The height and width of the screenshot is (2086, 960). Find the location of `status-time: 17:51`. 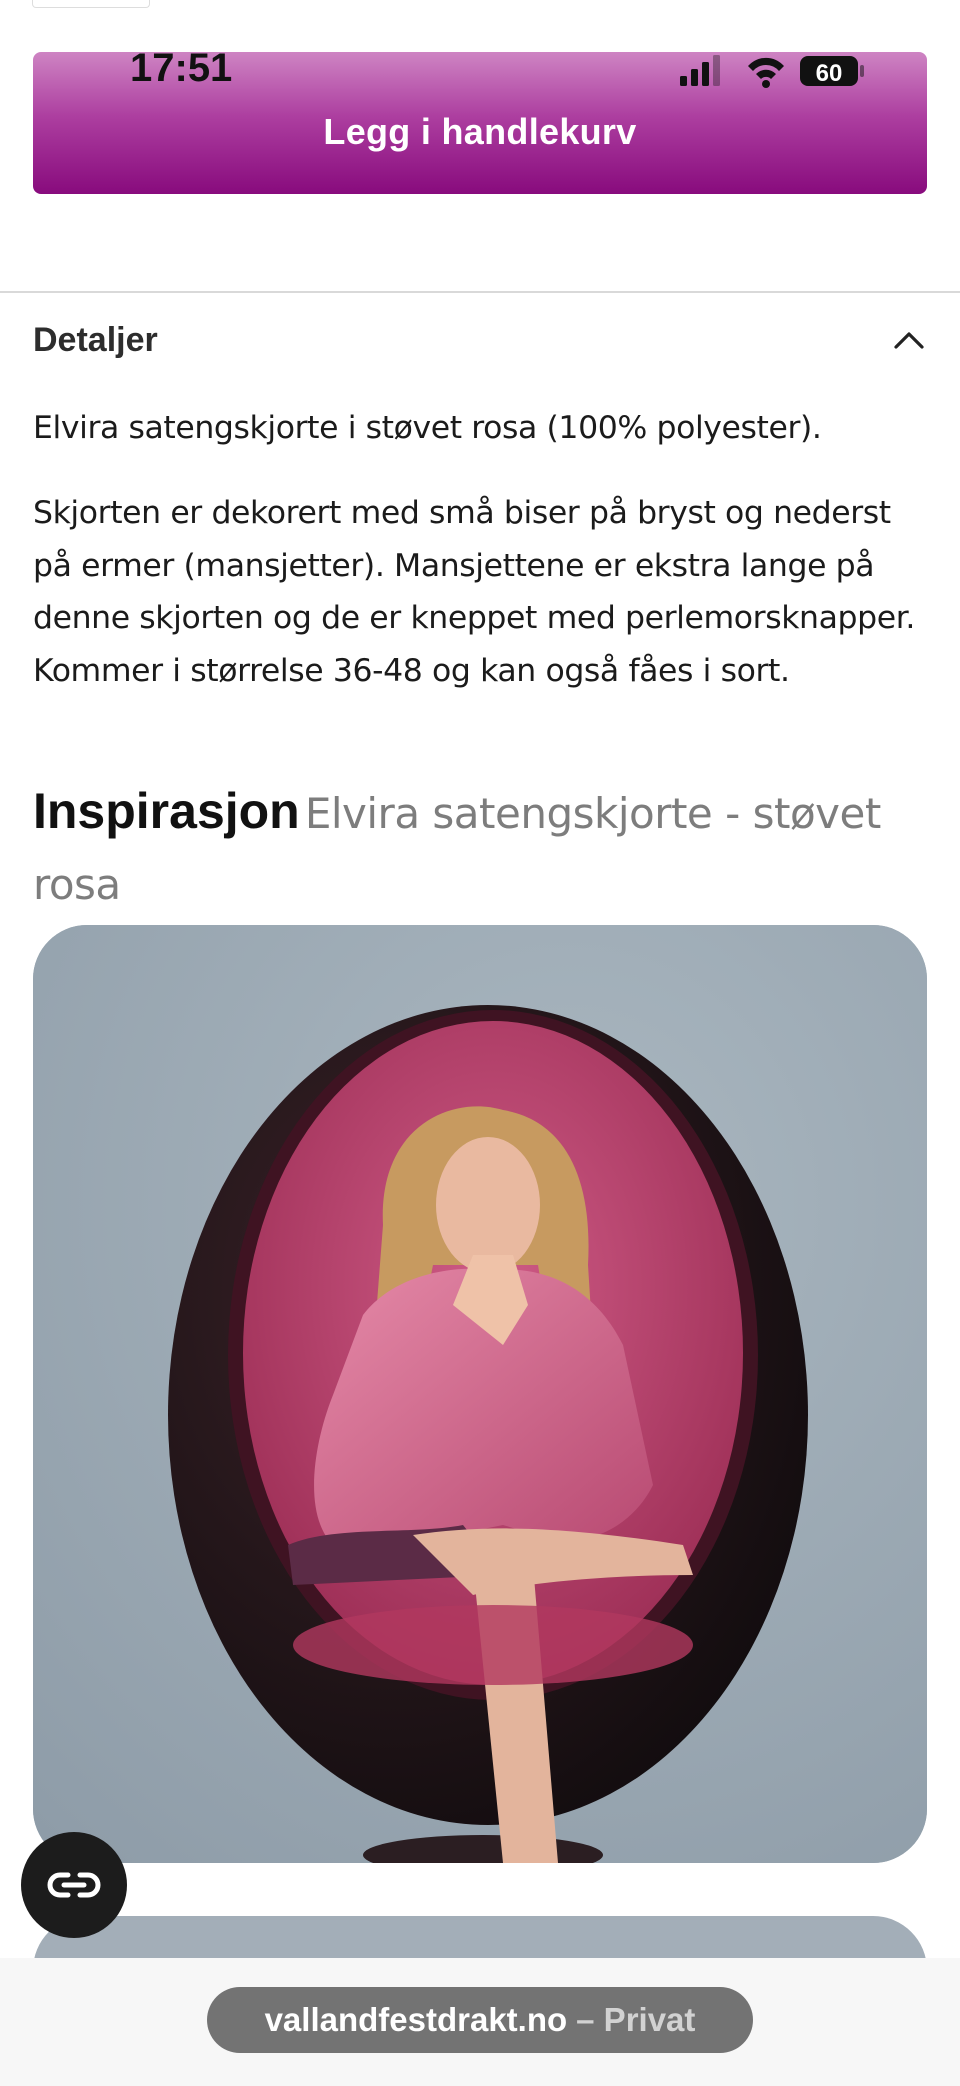

status-time: 17:51 is located at coordinates (181, 68).